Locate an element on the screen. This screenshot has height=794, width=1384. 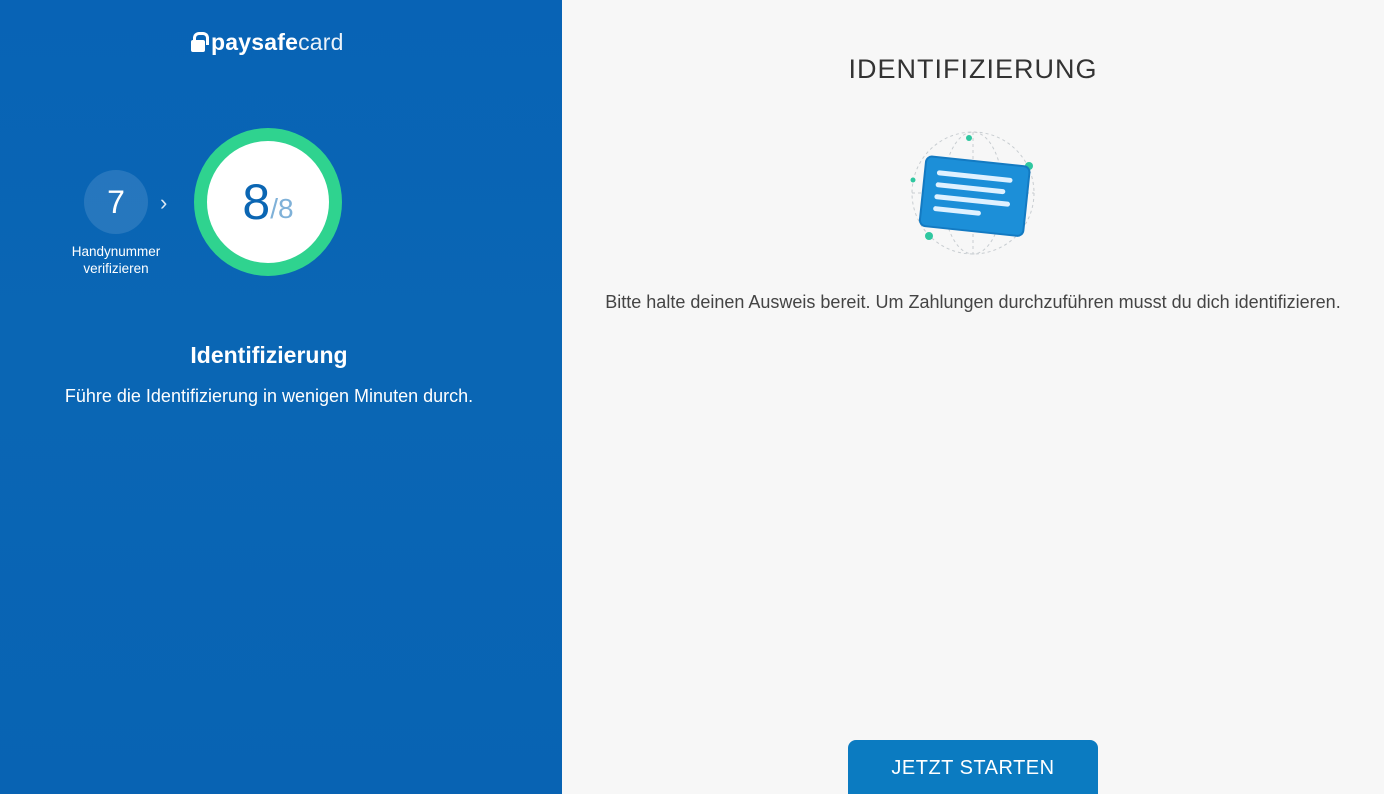
start-button: JETZT STARTEN is located at coordinates (973, 767).